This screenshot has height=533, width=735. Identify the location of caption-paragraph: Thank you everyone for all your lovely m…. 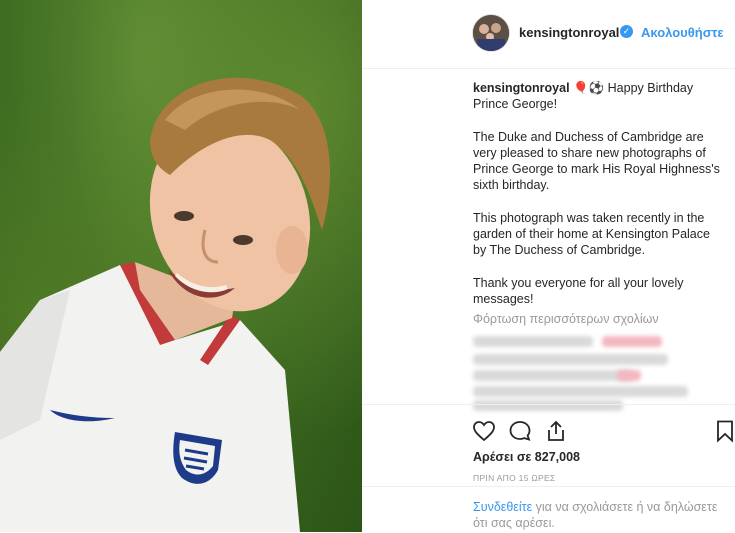
(578, 290).